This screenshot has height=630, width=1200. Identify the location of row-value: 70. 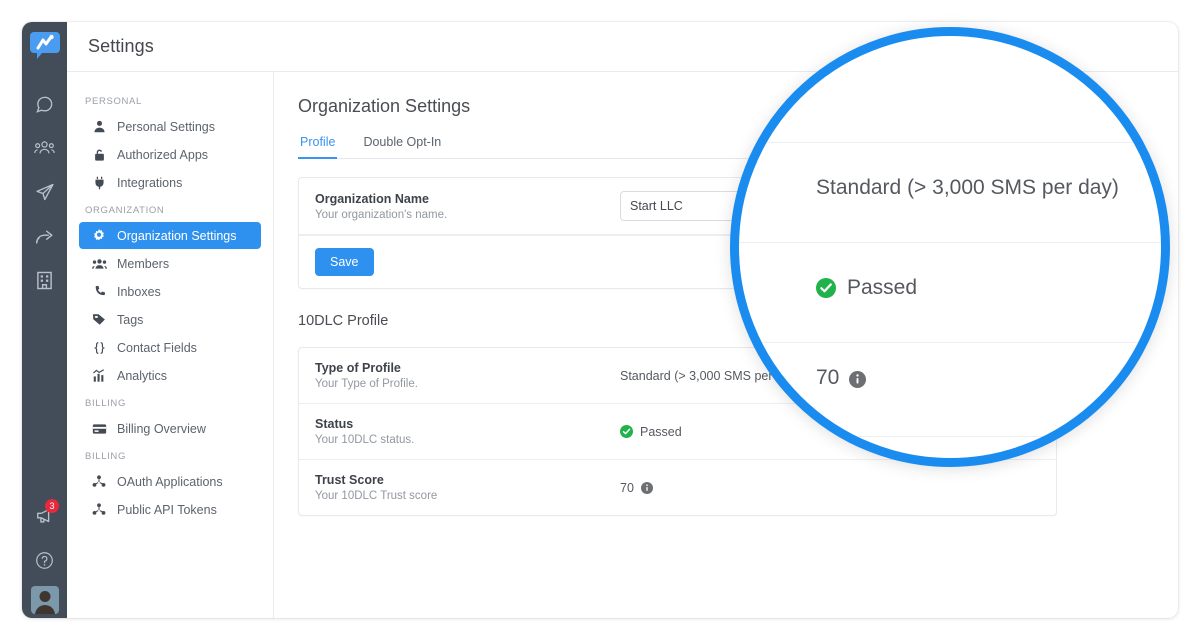
(830, 488).